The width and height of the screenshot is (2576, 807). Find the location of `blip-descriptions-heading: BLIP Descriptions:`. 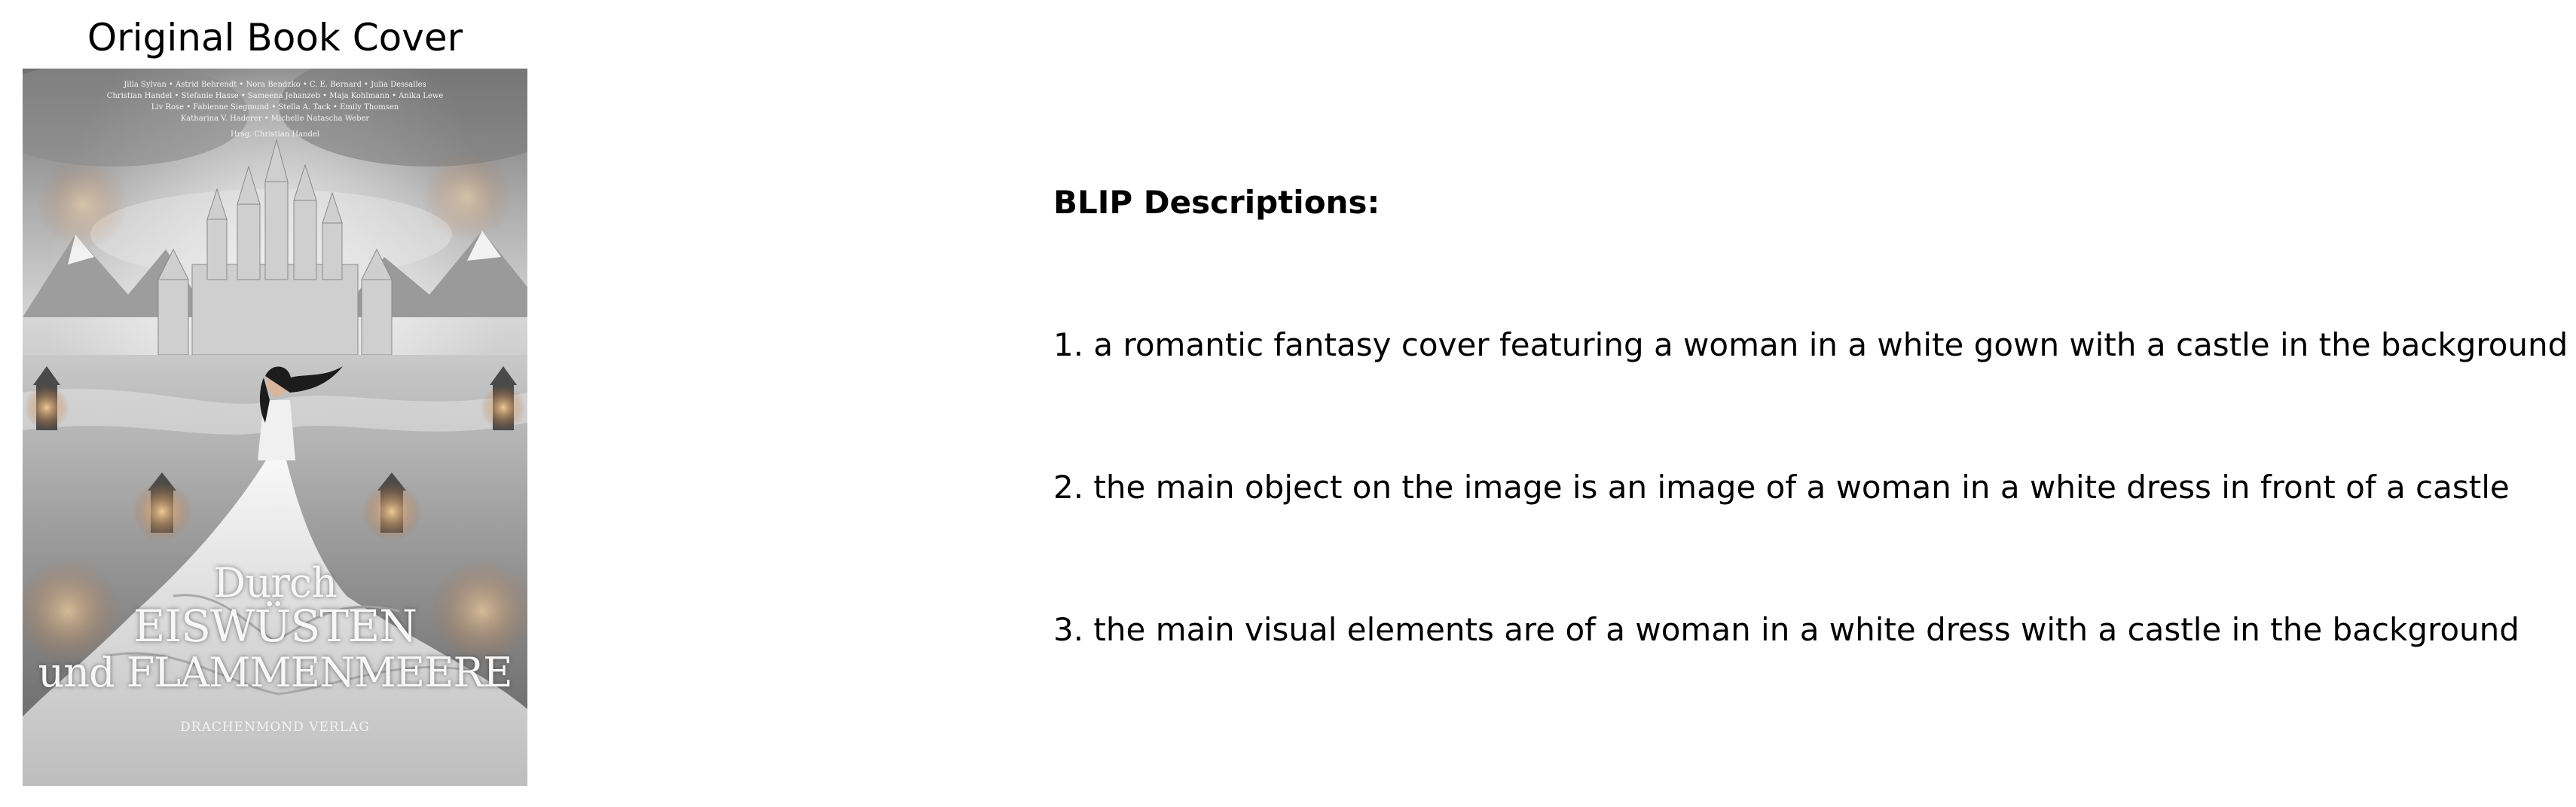

blip-descriptions-heading: BLIP Descriptions: is located at coordinates (1216, 202).